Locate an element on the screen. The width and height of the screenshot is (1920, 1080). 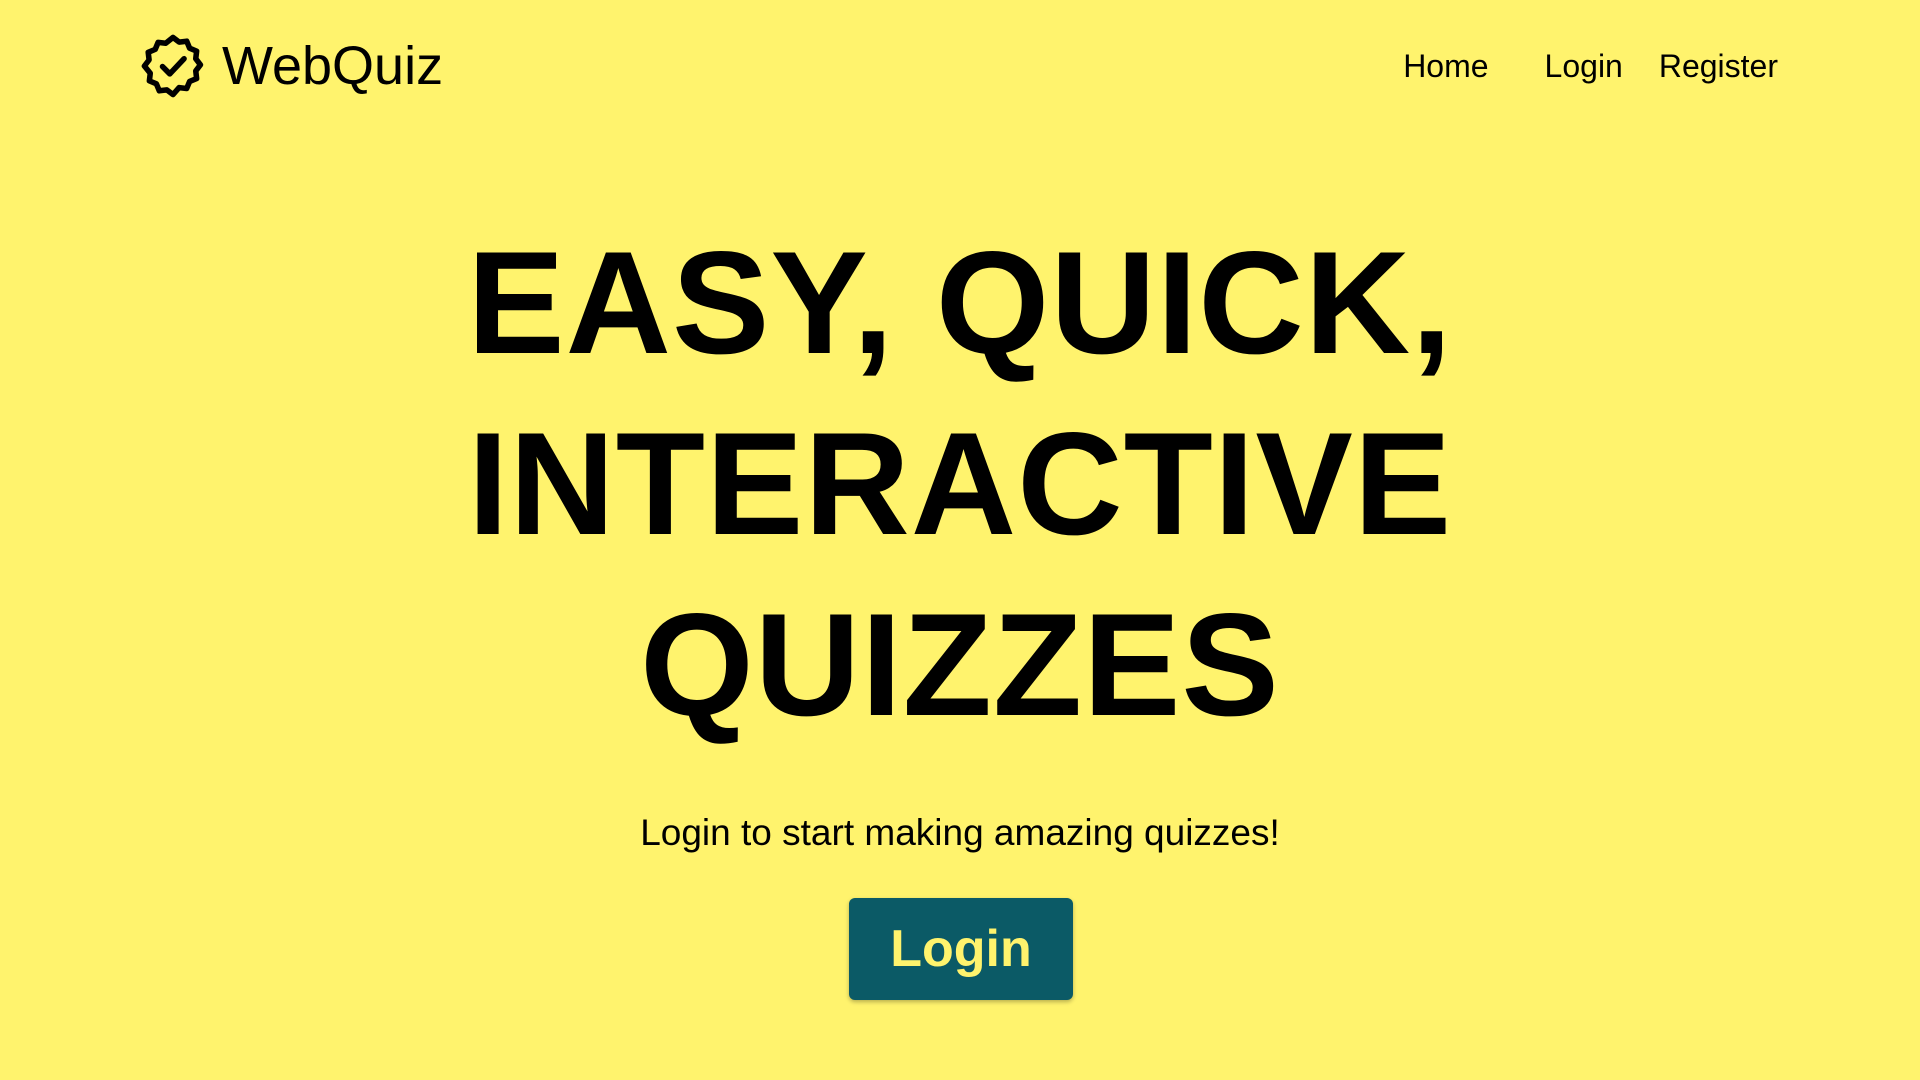
brand-name: WebQuiz is located at coordinates (333, 66).